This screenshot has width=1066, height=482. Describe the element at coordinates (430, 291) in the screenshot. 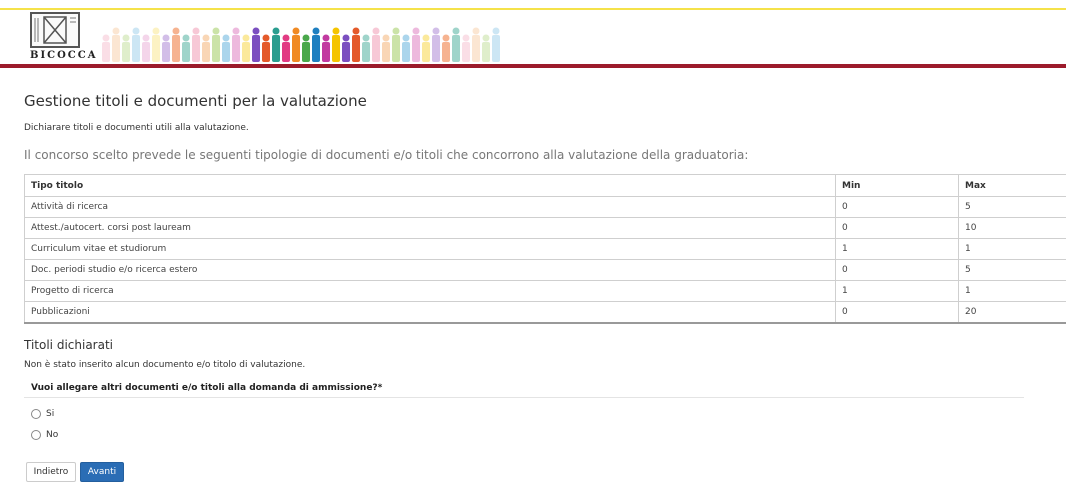

I see `cell-tipo: Progetto di ricerca` at that location.